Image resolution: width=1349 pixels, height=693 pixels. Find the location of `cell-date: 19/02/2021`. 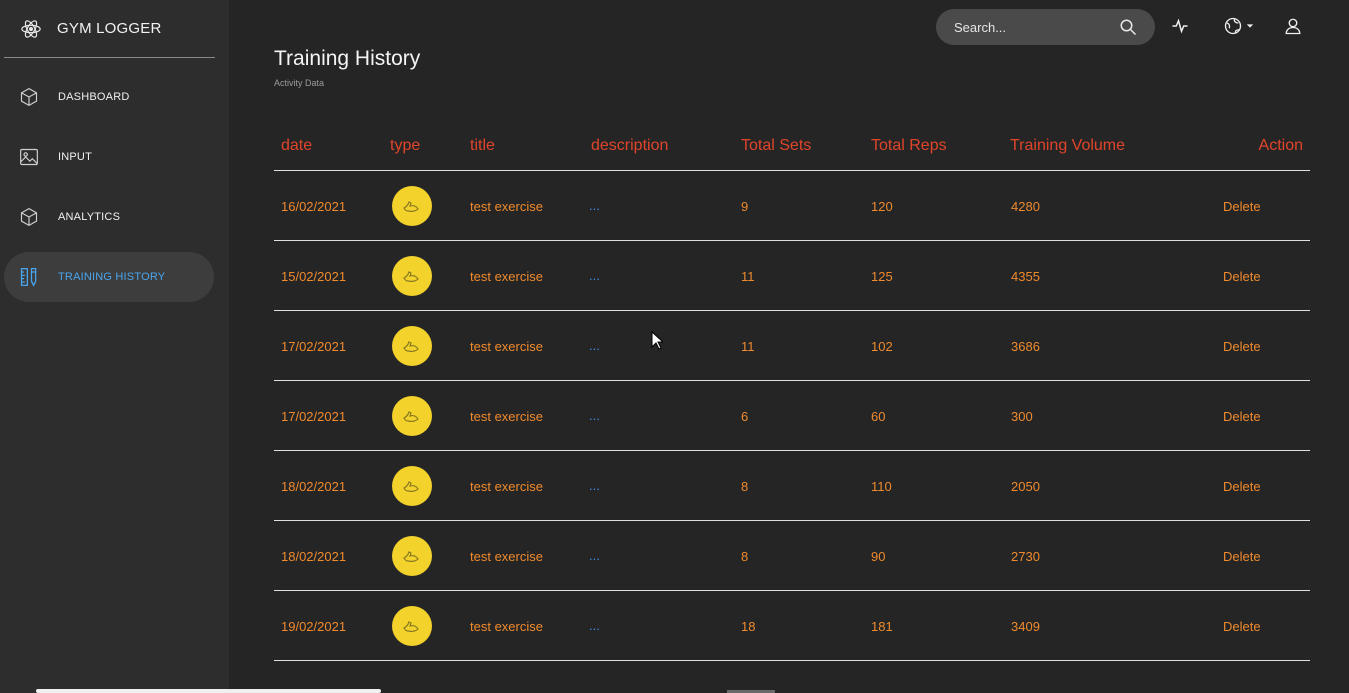

cell-date: 19/02/2021 is located at coordinates (314, 626).